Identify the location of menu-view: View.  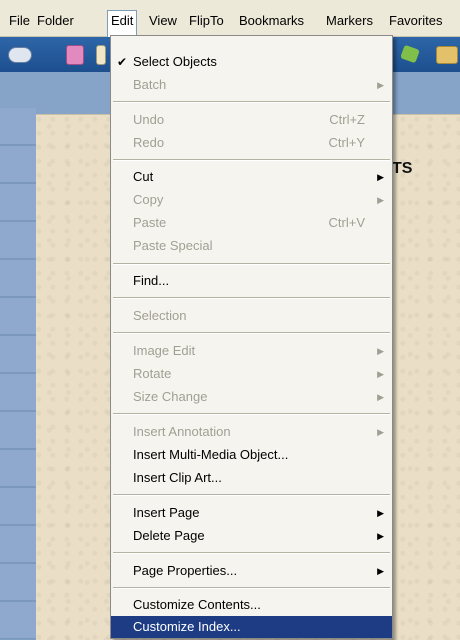
(163, 21).